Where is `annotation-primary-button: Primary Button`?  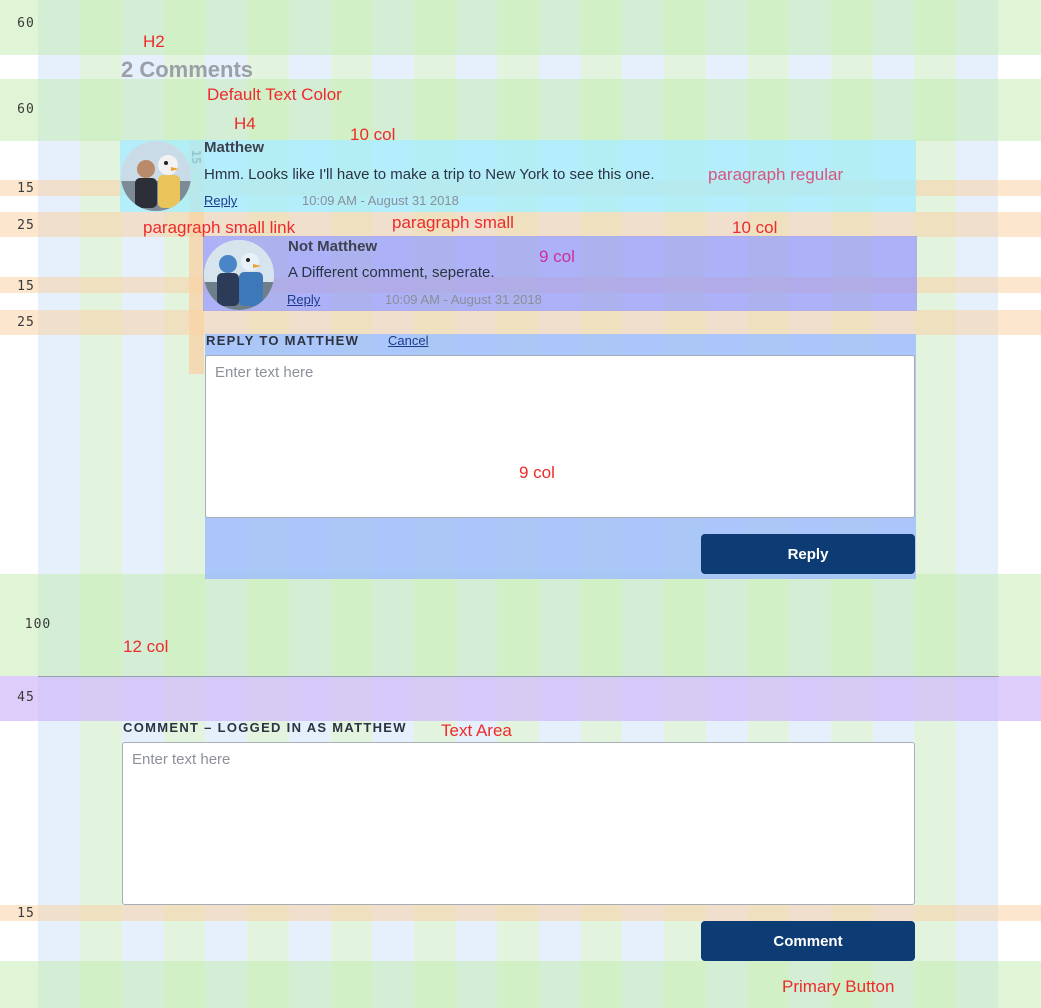 annotation-primary-button: Primary Button is located at coordinates (838, 986).